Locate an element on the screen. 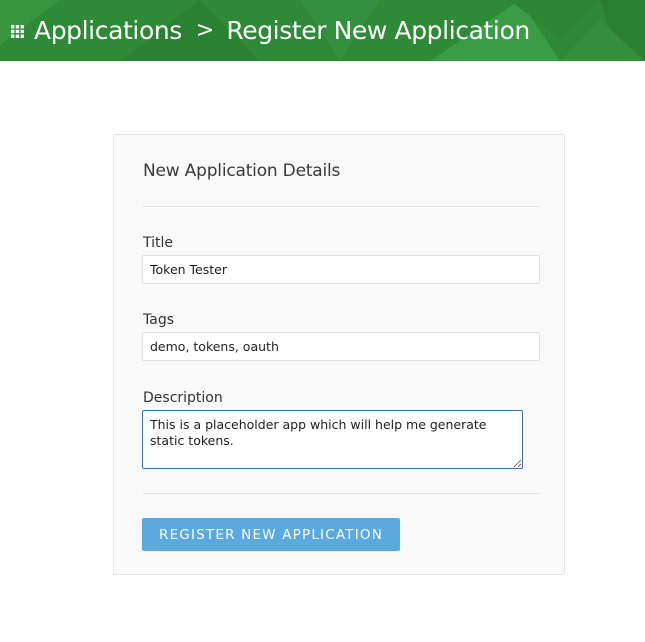 The image size is (645, 642). register-new-application-button: REGISTER NEW APPLICATION is located at coordinates (271, 534).